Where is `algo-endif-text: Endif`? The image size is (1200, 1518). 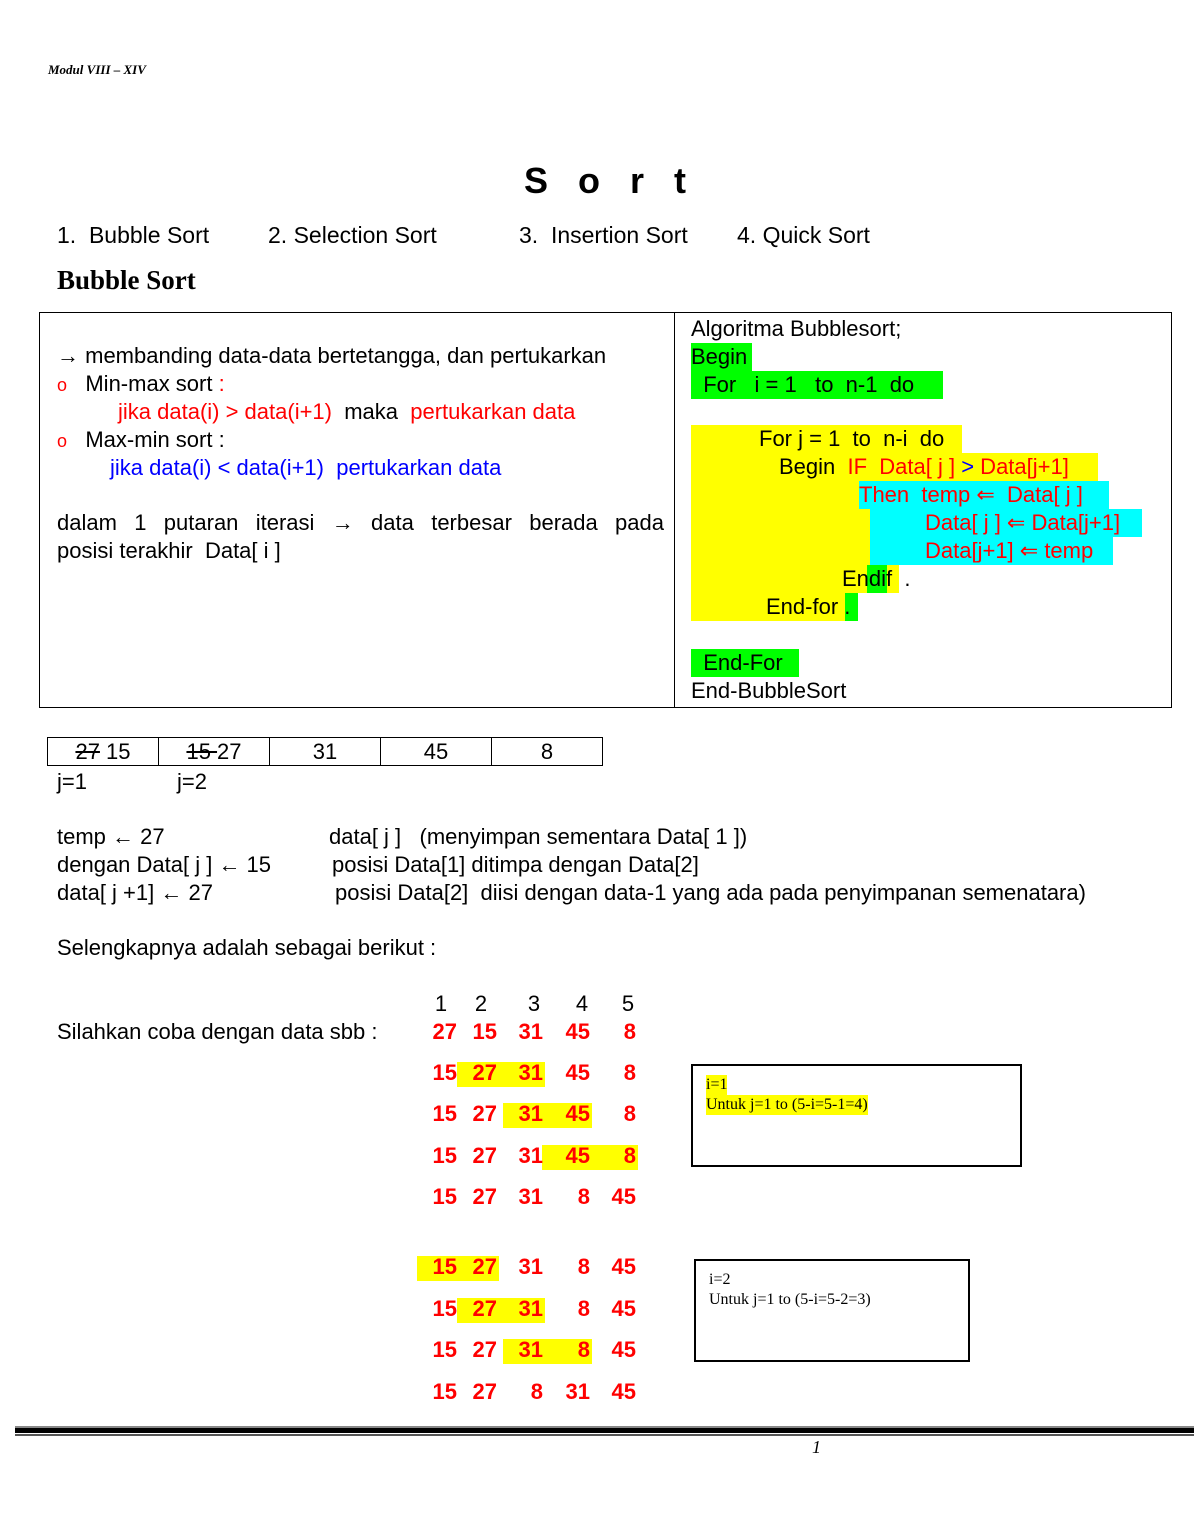
algo-endif-text: Endif is located at coordinates (867, 578).